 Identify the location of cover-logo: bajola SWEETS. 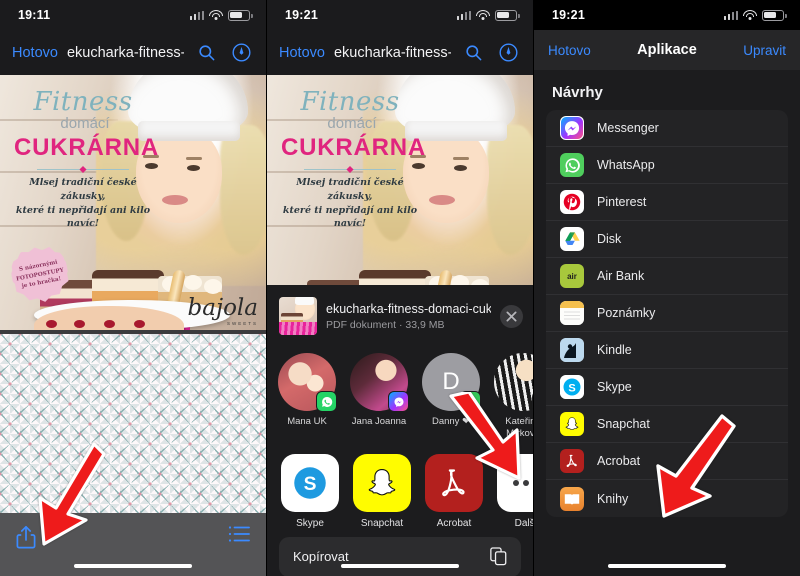
(222, 311).